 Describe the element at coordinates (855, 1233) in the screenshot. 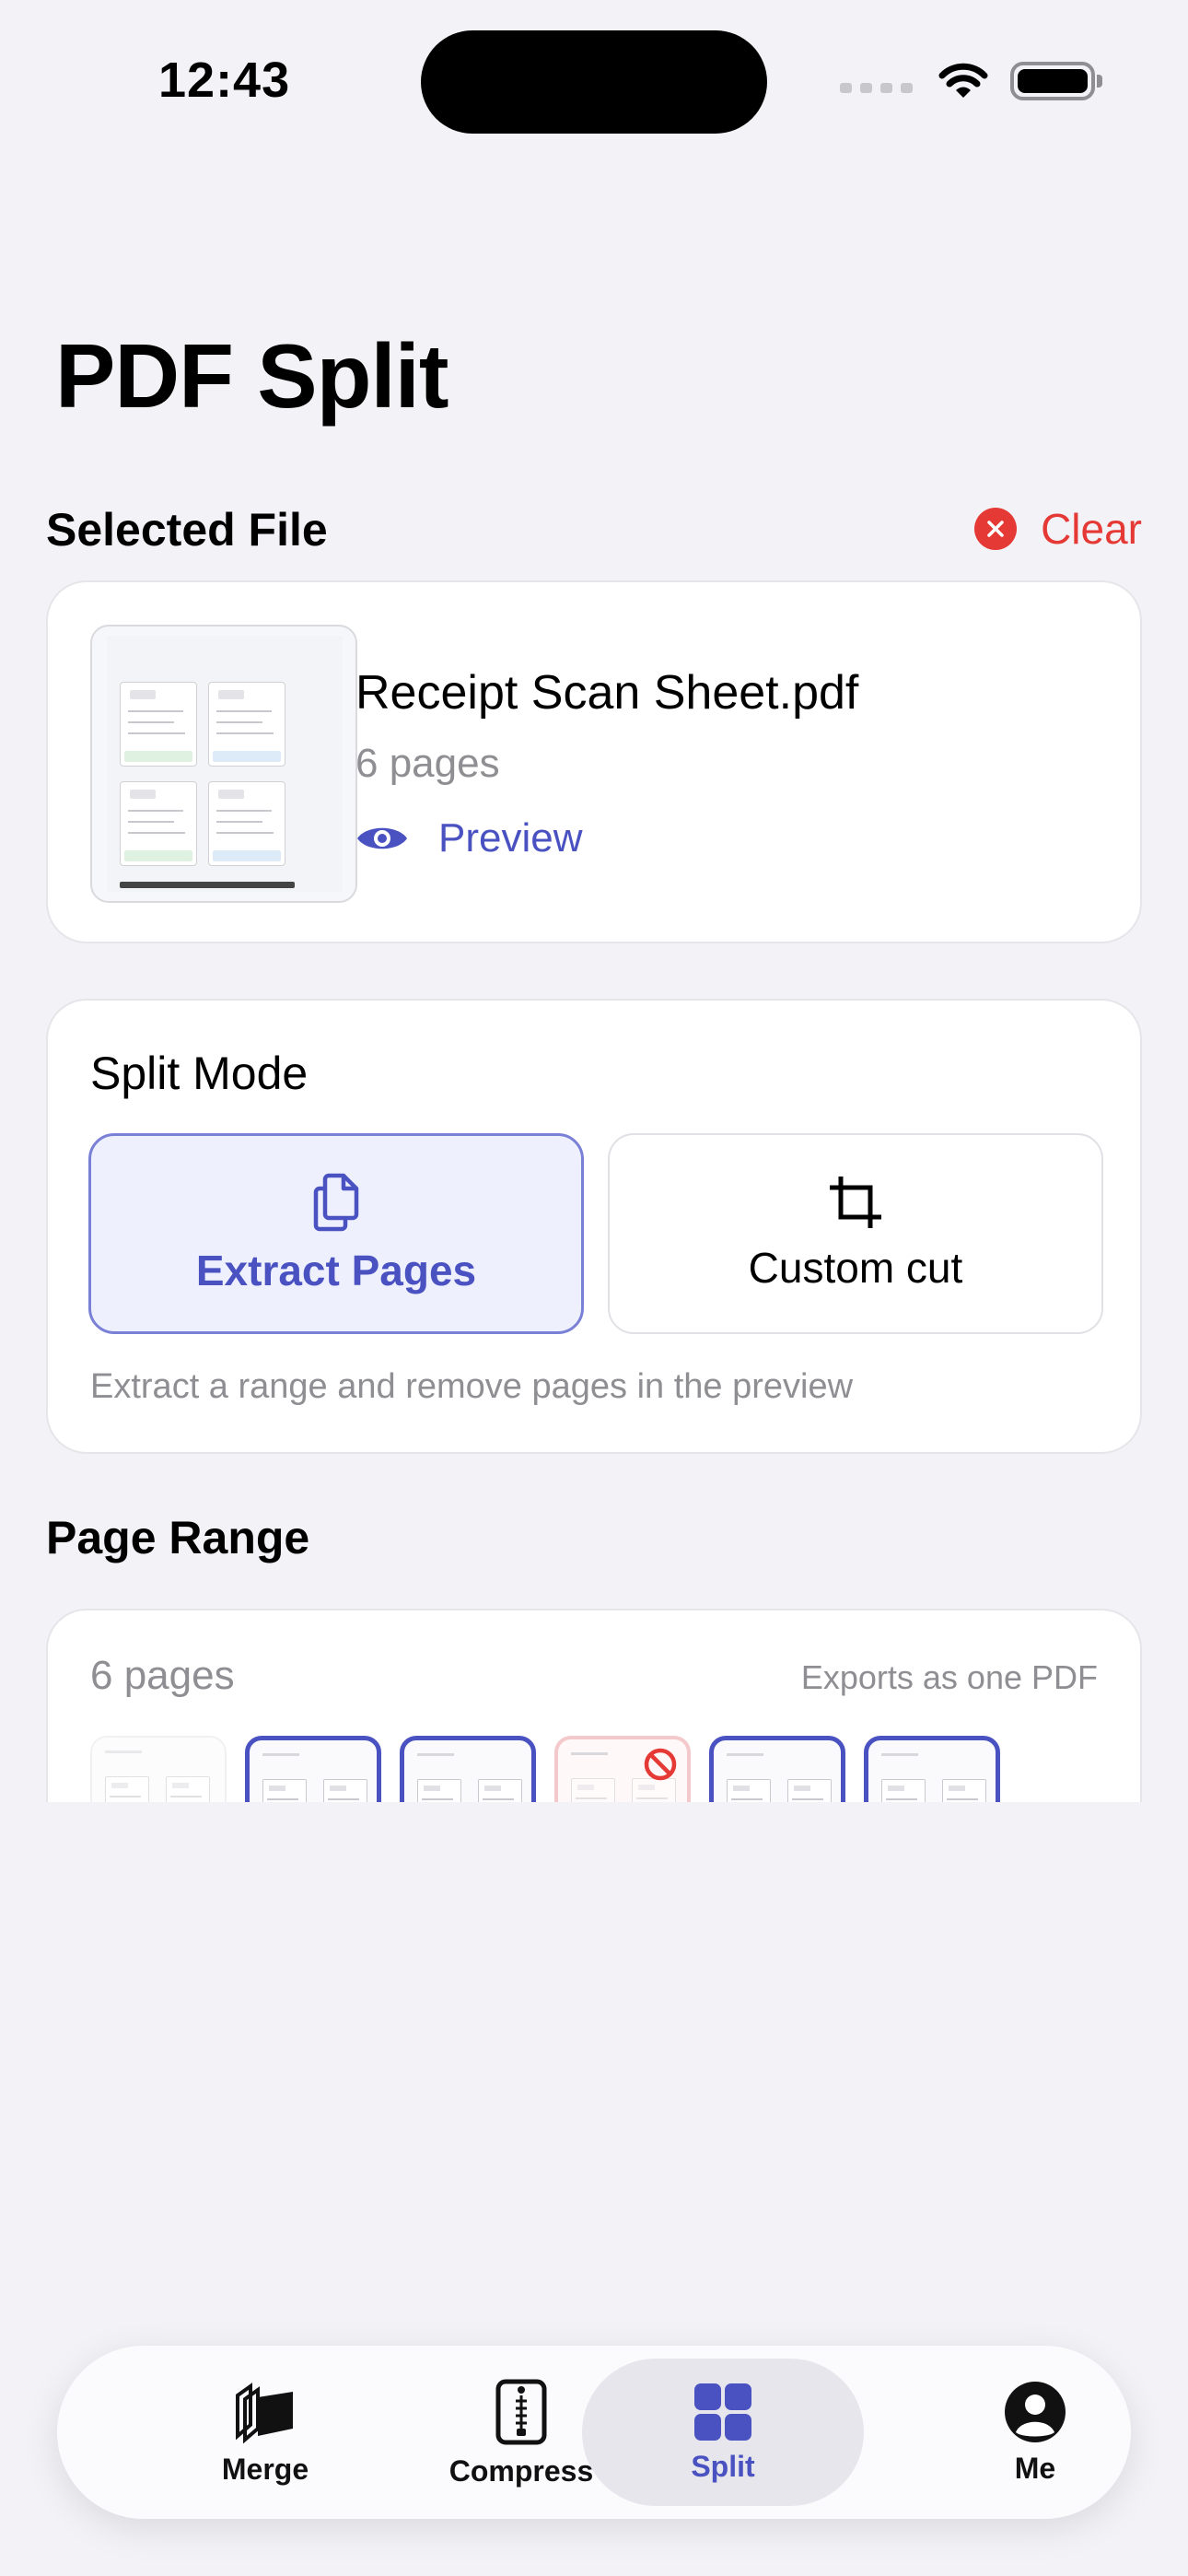

I see `custom-cut-option: Custom cut` at that location.